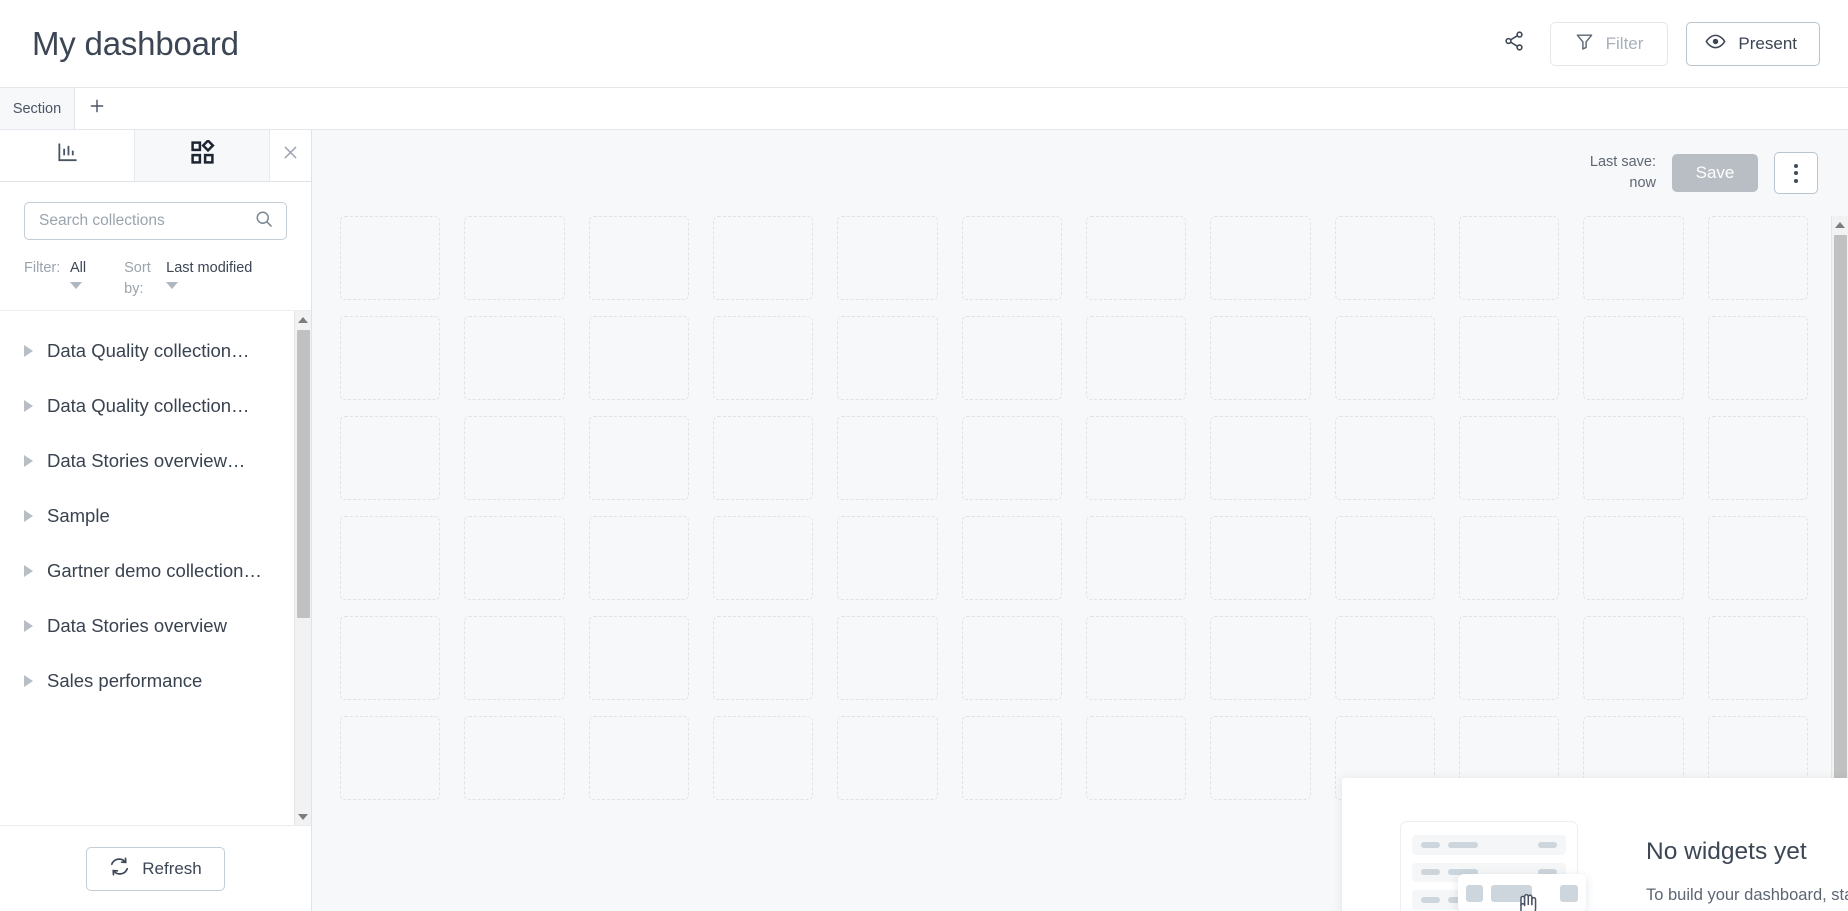 Image resolution: width=1848 pixels, height=911 pixels. I want to click on add-section-button, so click(97, 108).